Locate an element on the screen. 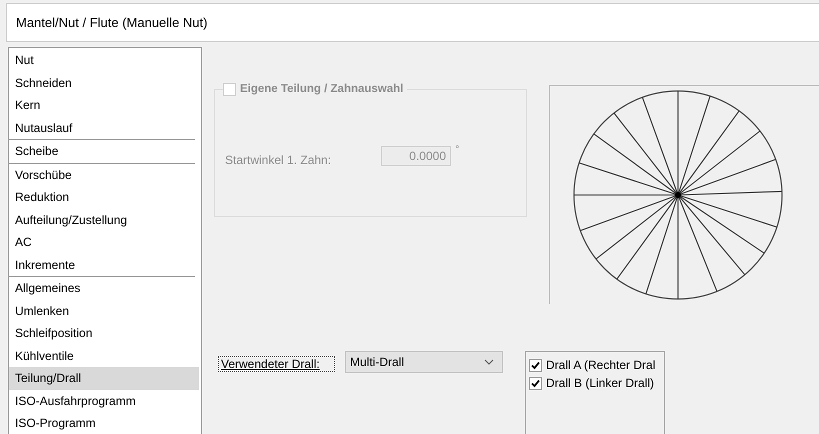  checkbox-label: Drall B (Linker Drall) is located at coordinates (600, 383).